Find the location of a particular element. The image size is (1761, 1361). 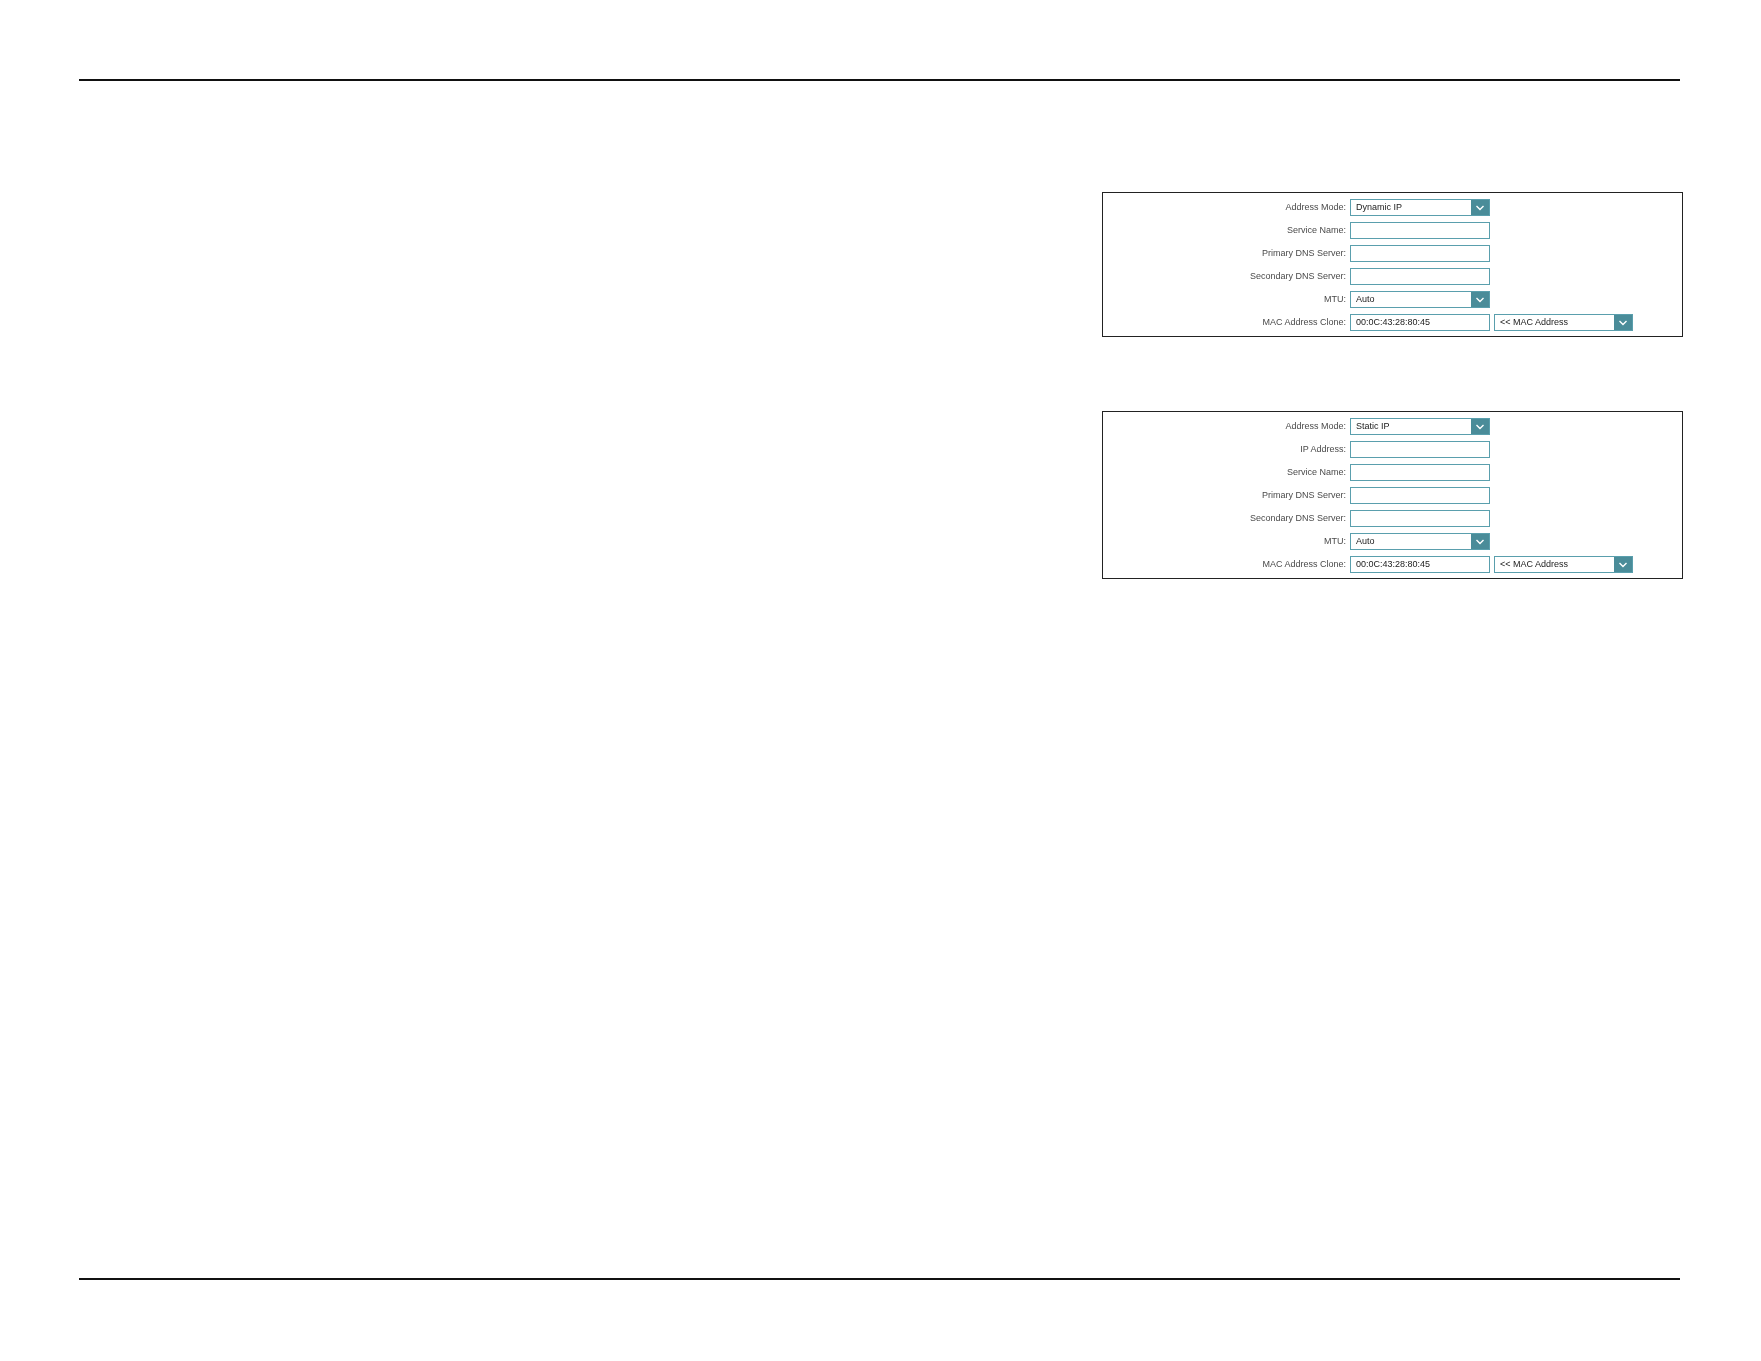

field-label: IP Address: is located at coordinates (1323, 449).